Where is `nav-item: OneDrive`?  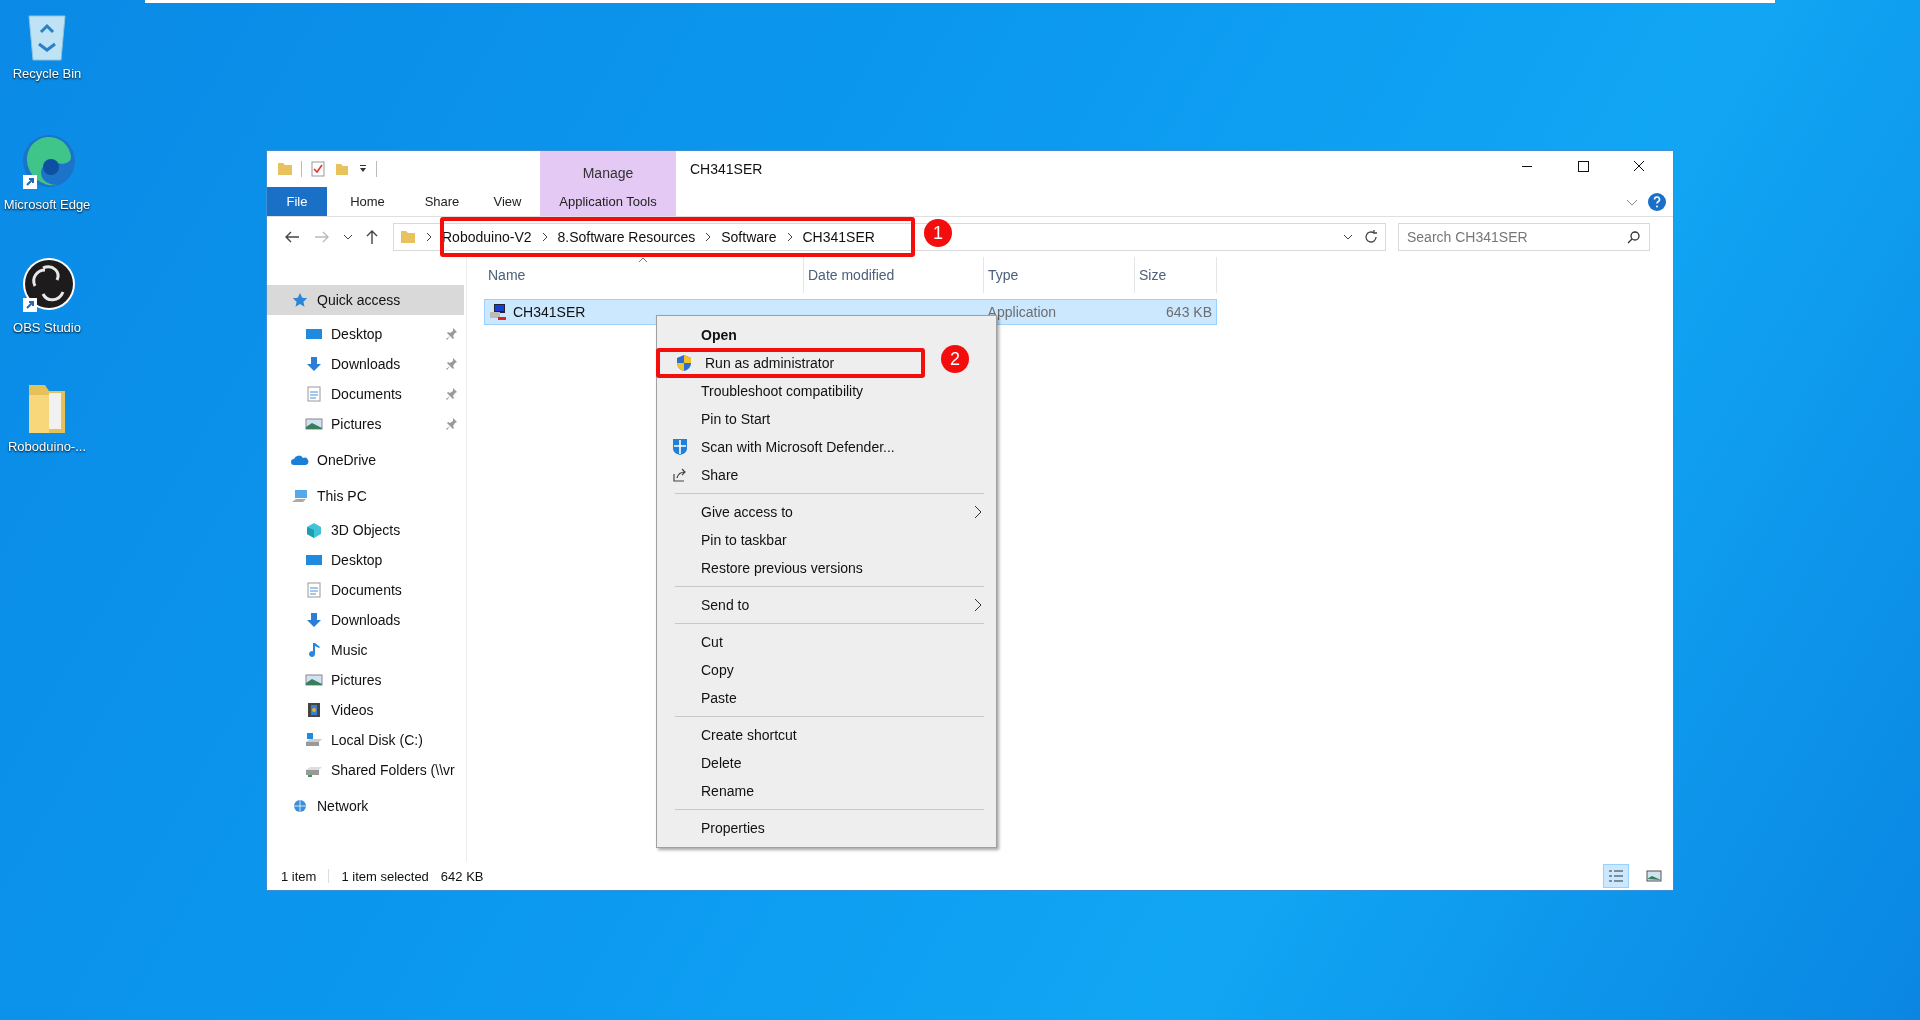 nav-item: OneDrive is located at coordinates (365, 460).